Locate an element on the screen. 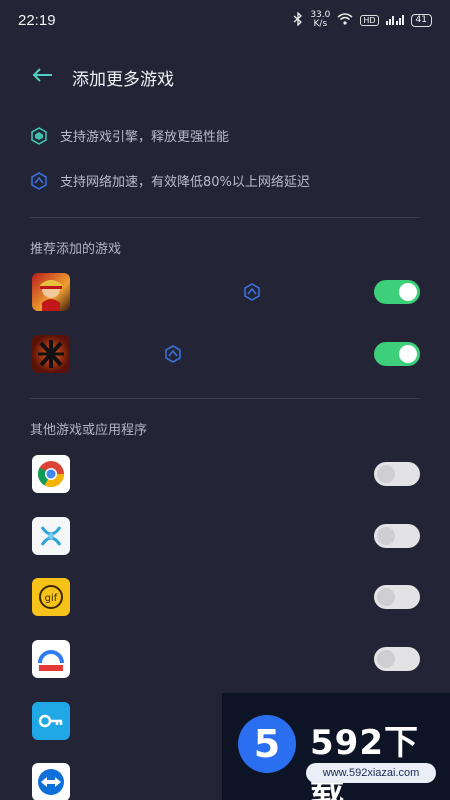 This screenshot has height=800, width=450. chrome-icon is located at coordinates (51, 474).